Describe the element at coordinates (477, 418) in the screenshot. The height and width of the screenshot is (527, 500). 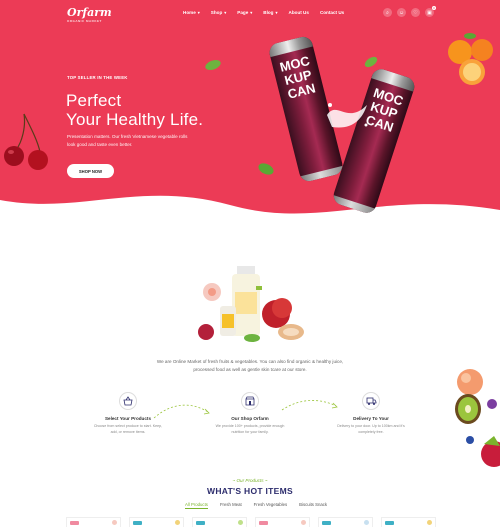
I see `fruits-side-image` at that location.